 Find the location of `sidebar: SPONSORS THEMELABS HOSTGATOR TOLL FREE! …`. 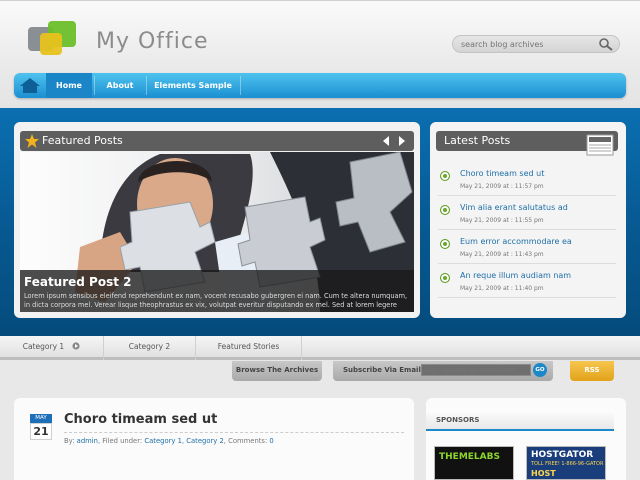

sidebar: SPONSORS THEMELABS HOSTGATOR TOLL FREE! … is located at coordinates (526, 439).